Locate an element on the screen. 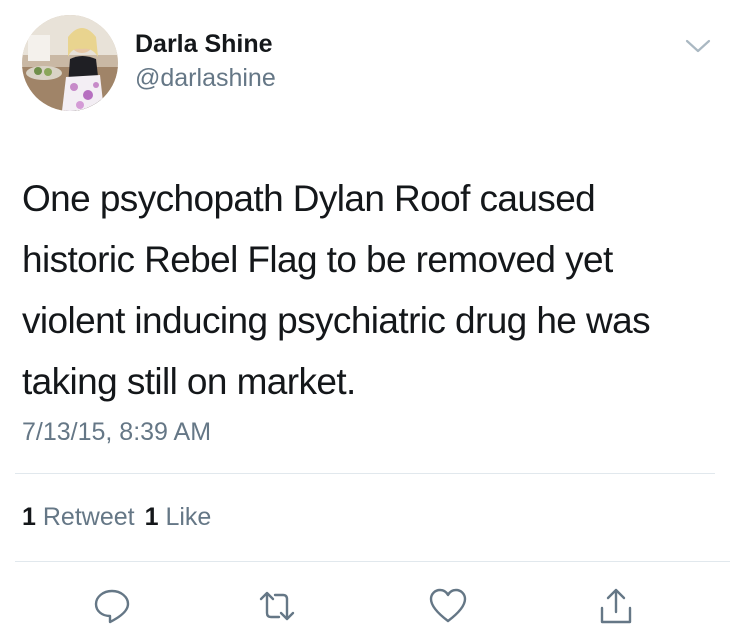  engagement-stats: 1 Retweet 1 Like is located at coordinates (116, 517).